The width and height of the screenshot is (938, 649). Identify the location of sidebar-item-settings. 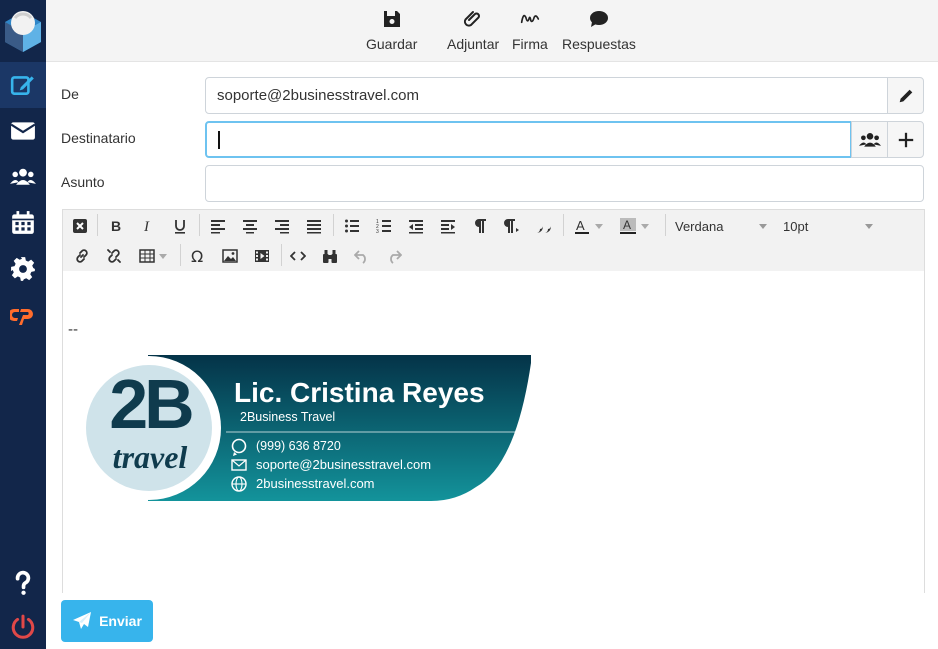
(23, 269).